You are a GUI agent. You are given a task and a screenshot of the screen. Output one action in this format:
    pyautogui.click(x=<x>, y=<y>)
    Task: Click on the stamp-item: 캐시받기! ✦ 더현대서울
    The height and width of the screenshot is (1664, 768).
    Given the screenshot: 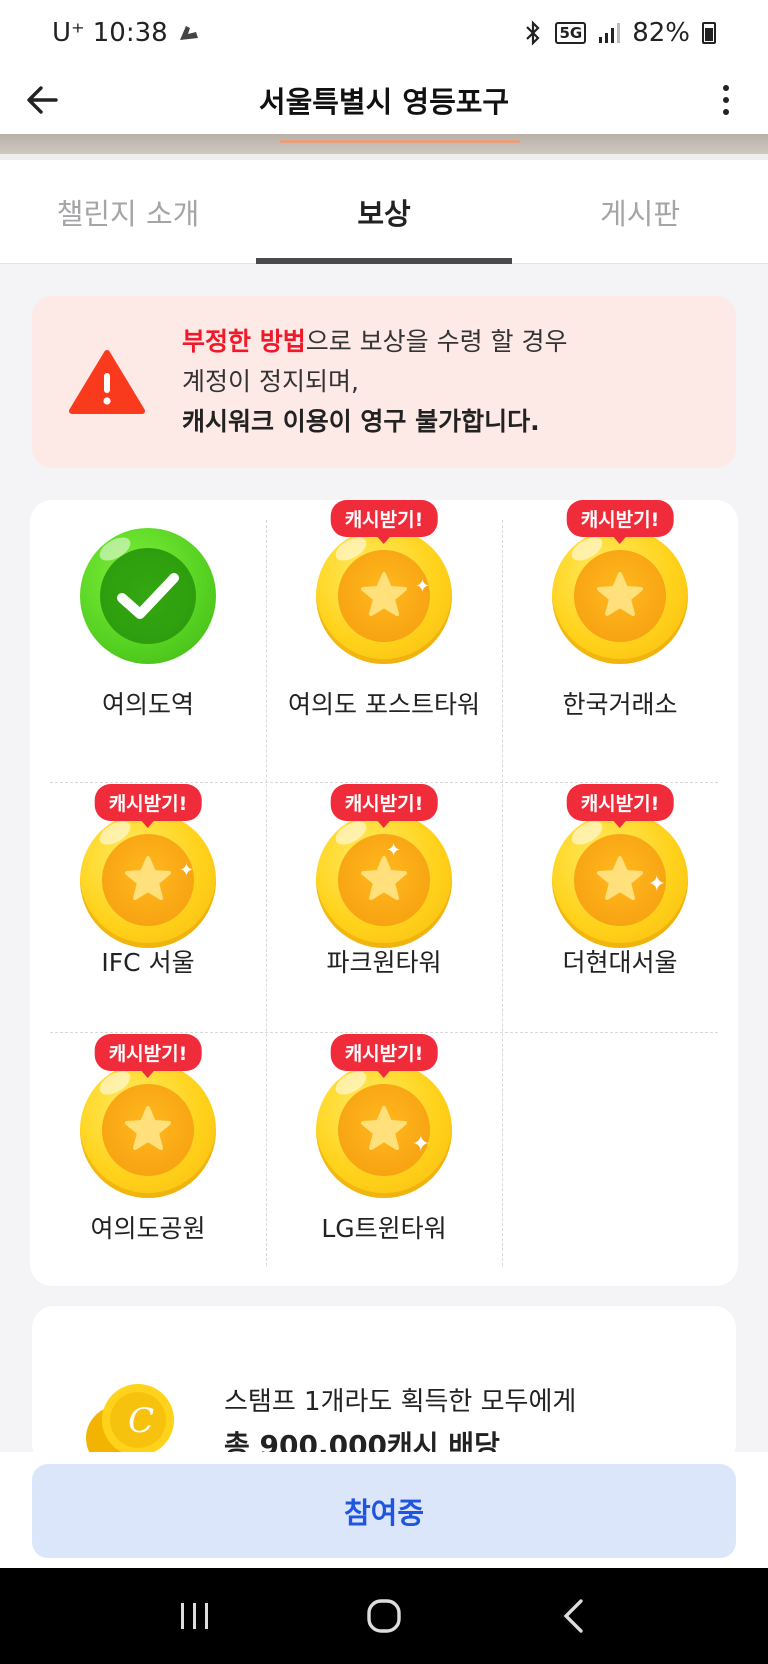 What is the action you would take?
    pyautogui.click(x=620, y=915)
    